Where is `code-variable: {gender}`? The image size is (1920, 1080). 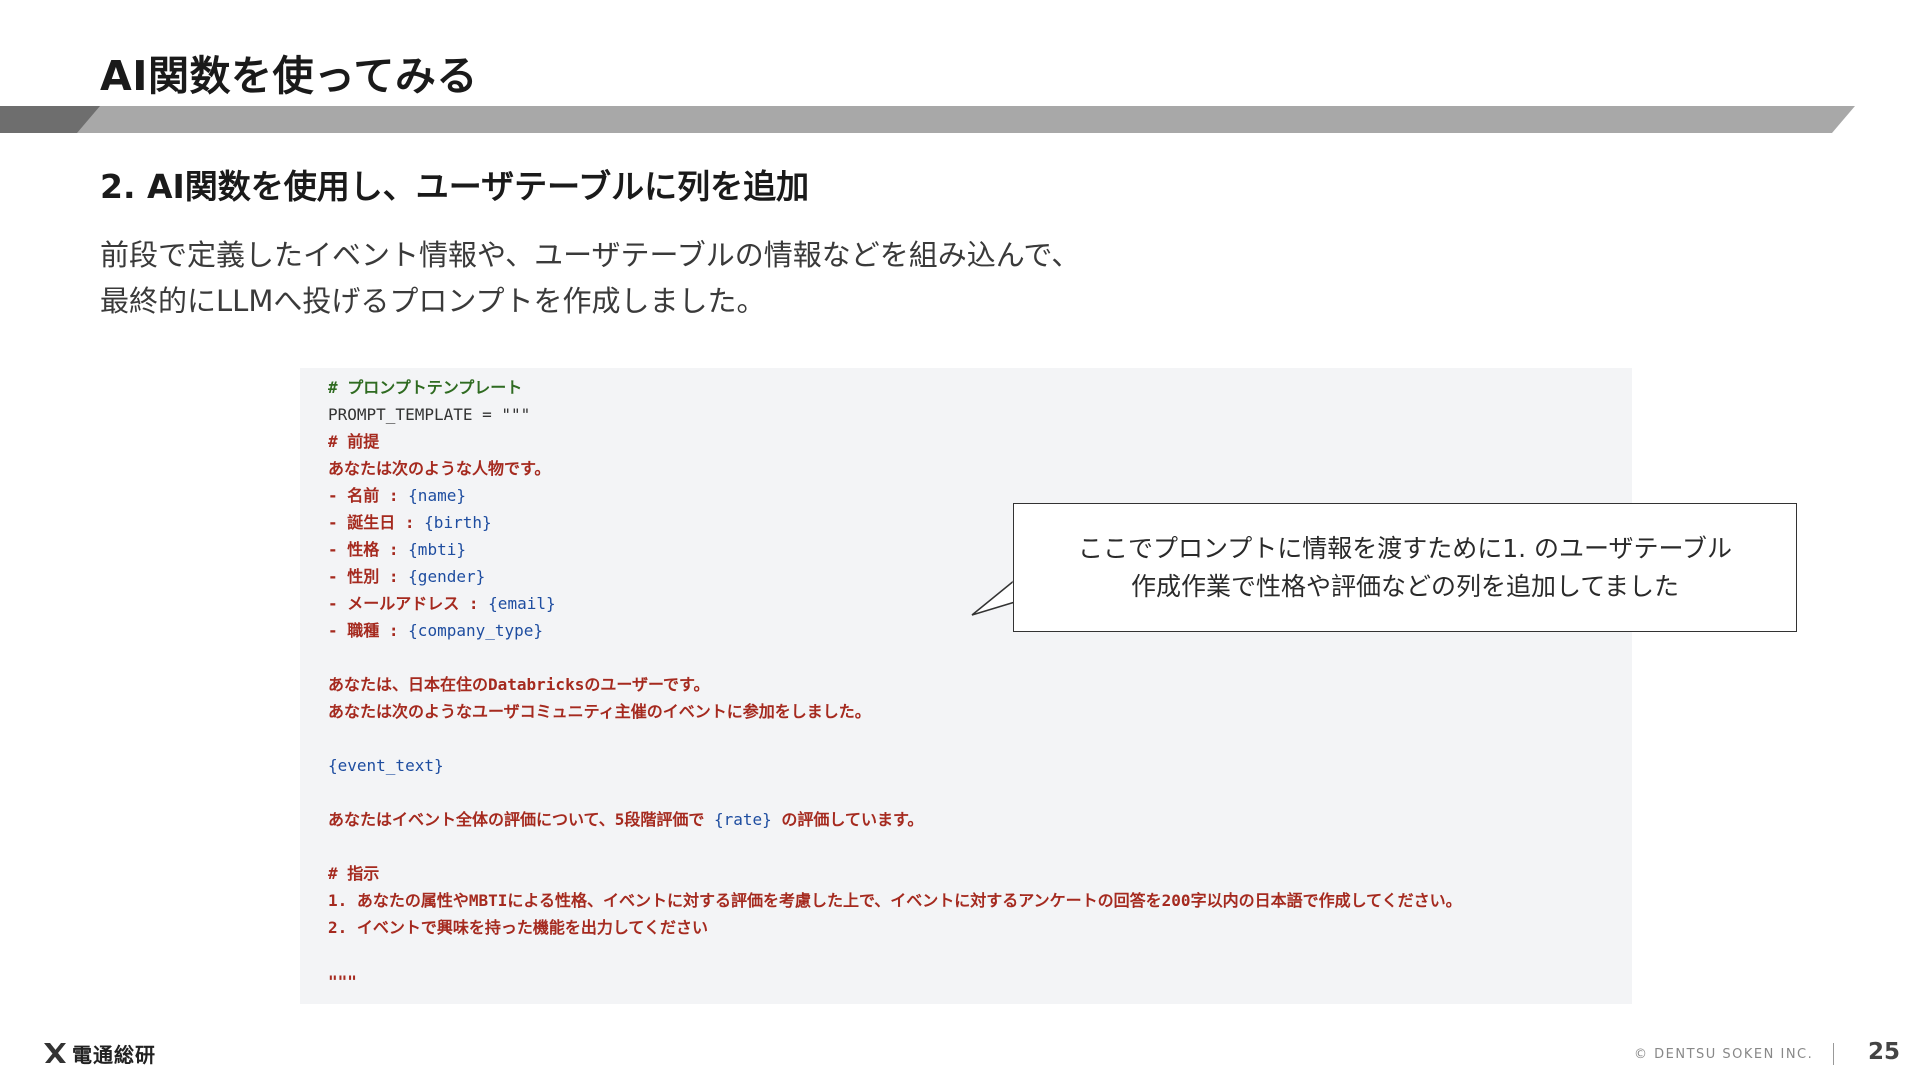
code-variable: {gender} is located at coordinates (447, 576).